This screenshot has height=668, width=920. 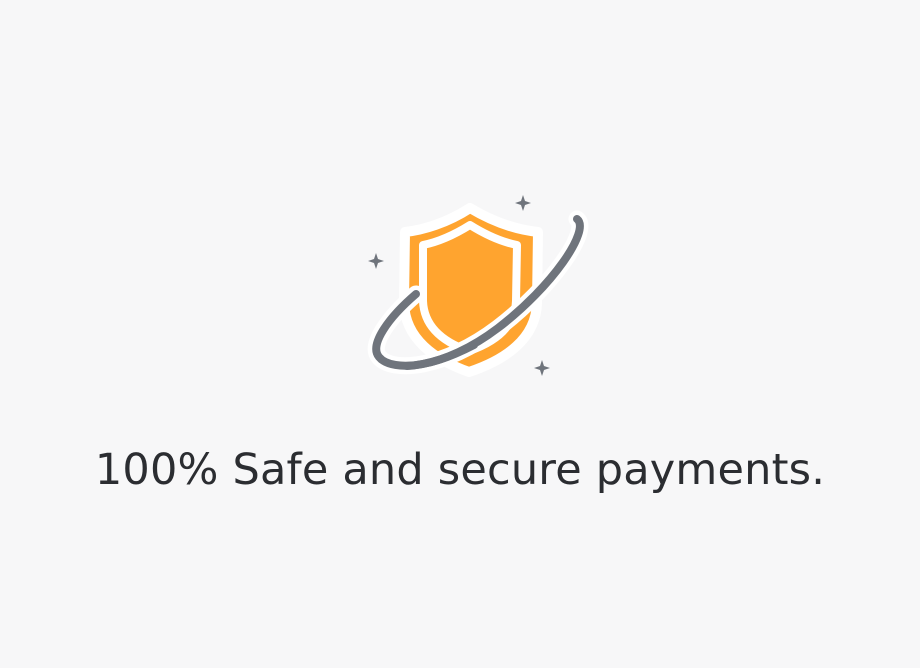 I want to click on secure-payments-message: 100% Safe and secure payments., so click(x=460, y=470).